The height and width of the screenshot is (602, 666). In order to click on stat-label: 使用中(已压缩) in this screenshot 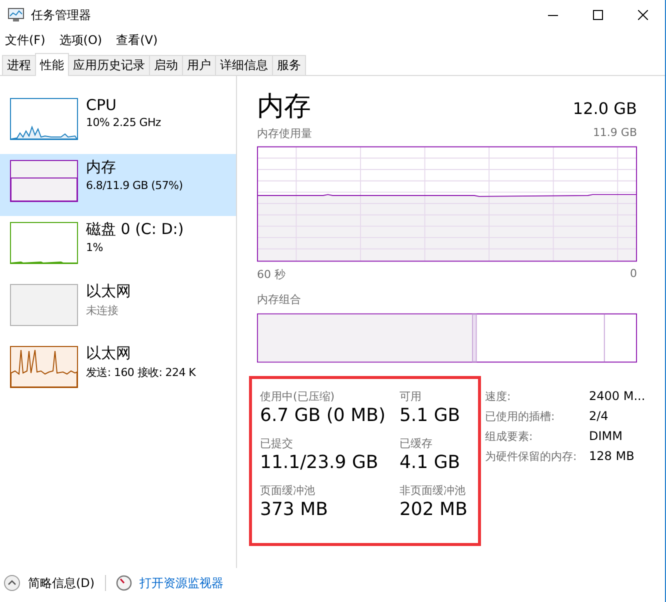, I will do `click(298, 396)`.